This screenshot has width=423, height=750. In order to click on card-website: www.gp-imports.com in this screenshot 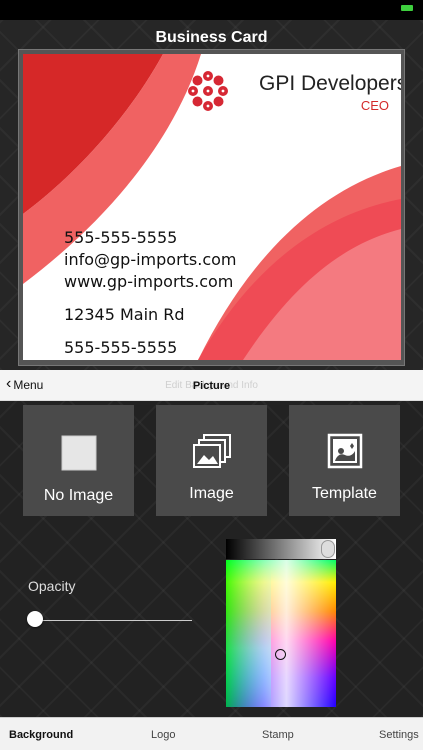, I will do `click(149, 281)`.